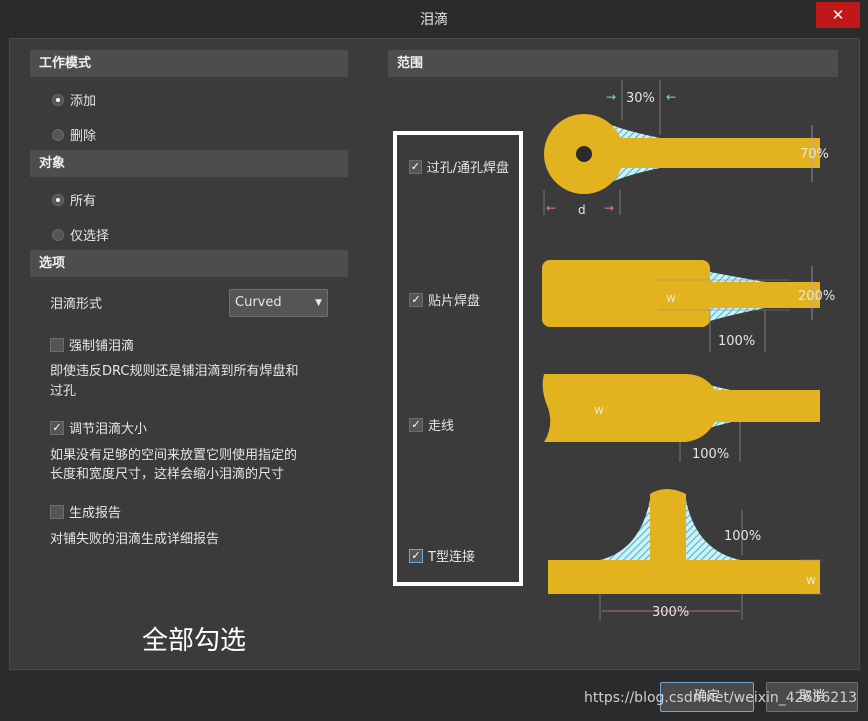 This screenshot has width=868, height=721. What do you see at coordinates (189, 163) in the screenshot?
I see `objects-header: 对象` at bounding box center [189, 163].